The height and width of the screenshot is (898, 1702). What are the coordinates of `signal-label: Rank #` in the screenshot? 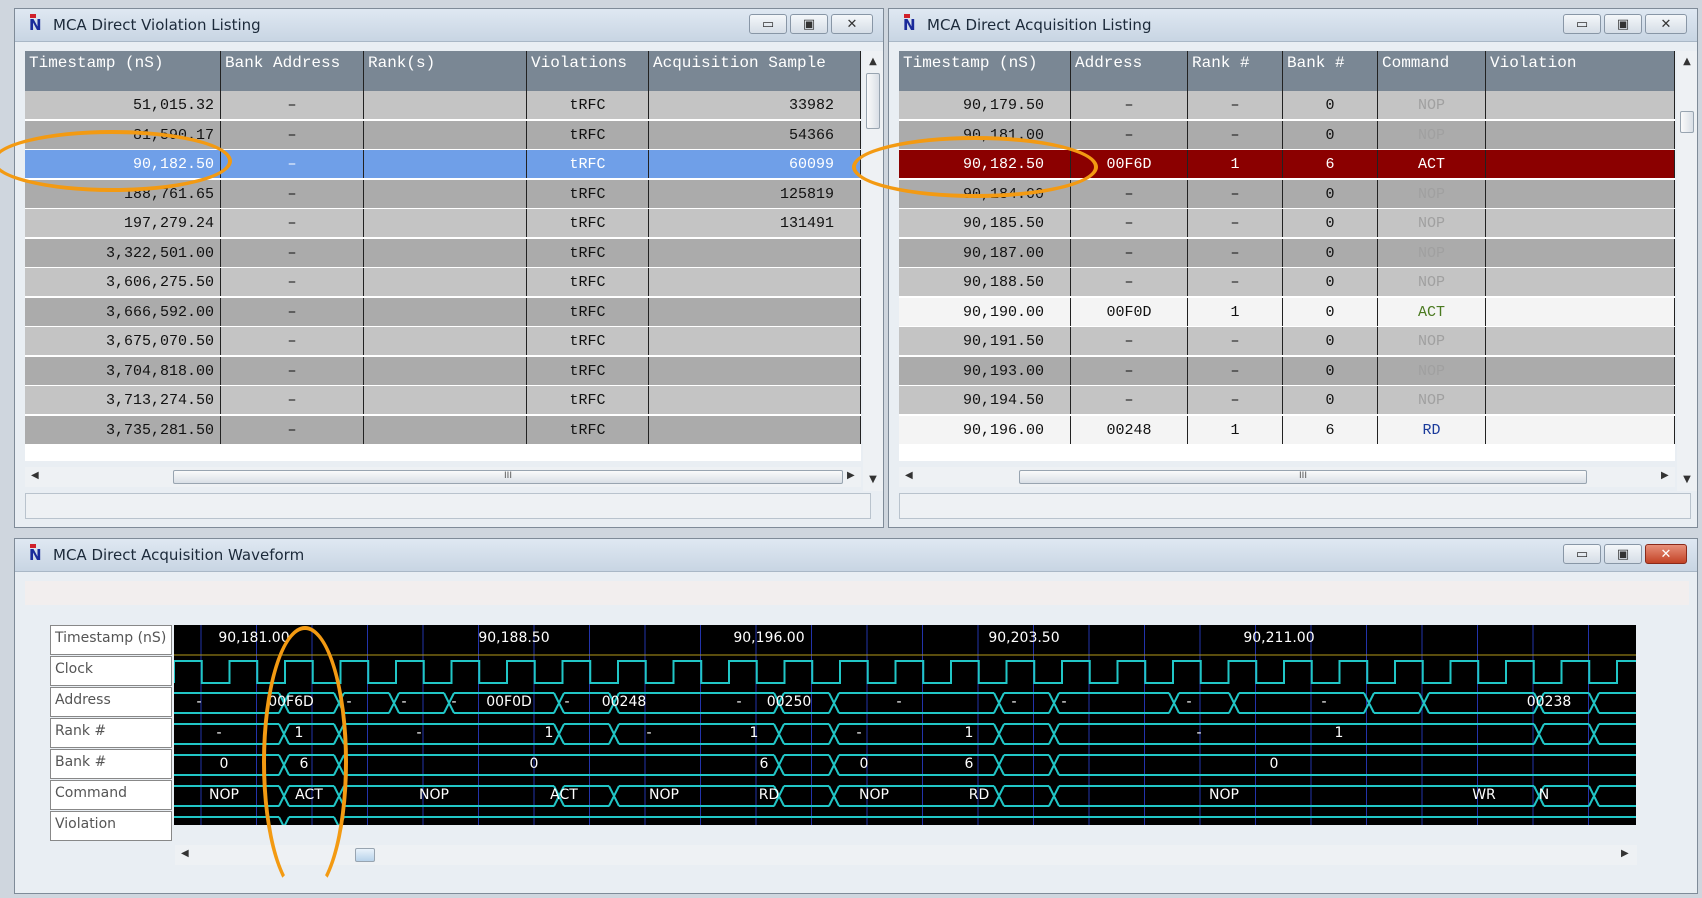 It's located at (111, 733).